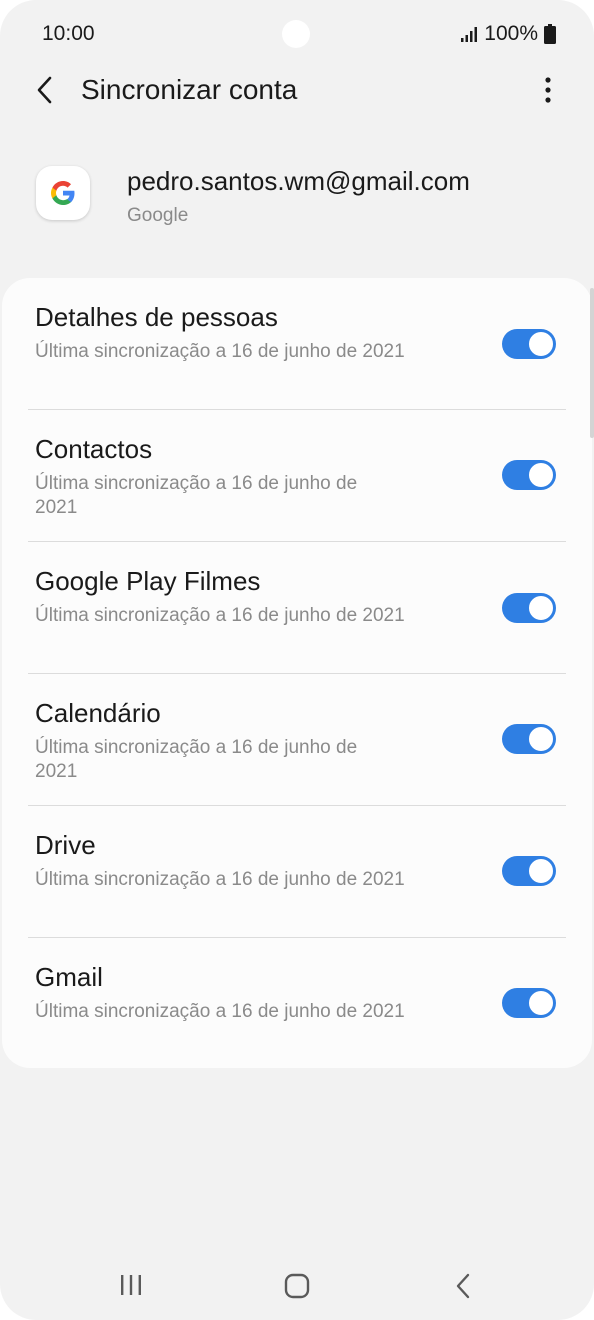 This screenshot has height=1320, width=594. Describe the element at coordinates (68, 33) in the screenshot. I see `status-time: 10:00` at that location.